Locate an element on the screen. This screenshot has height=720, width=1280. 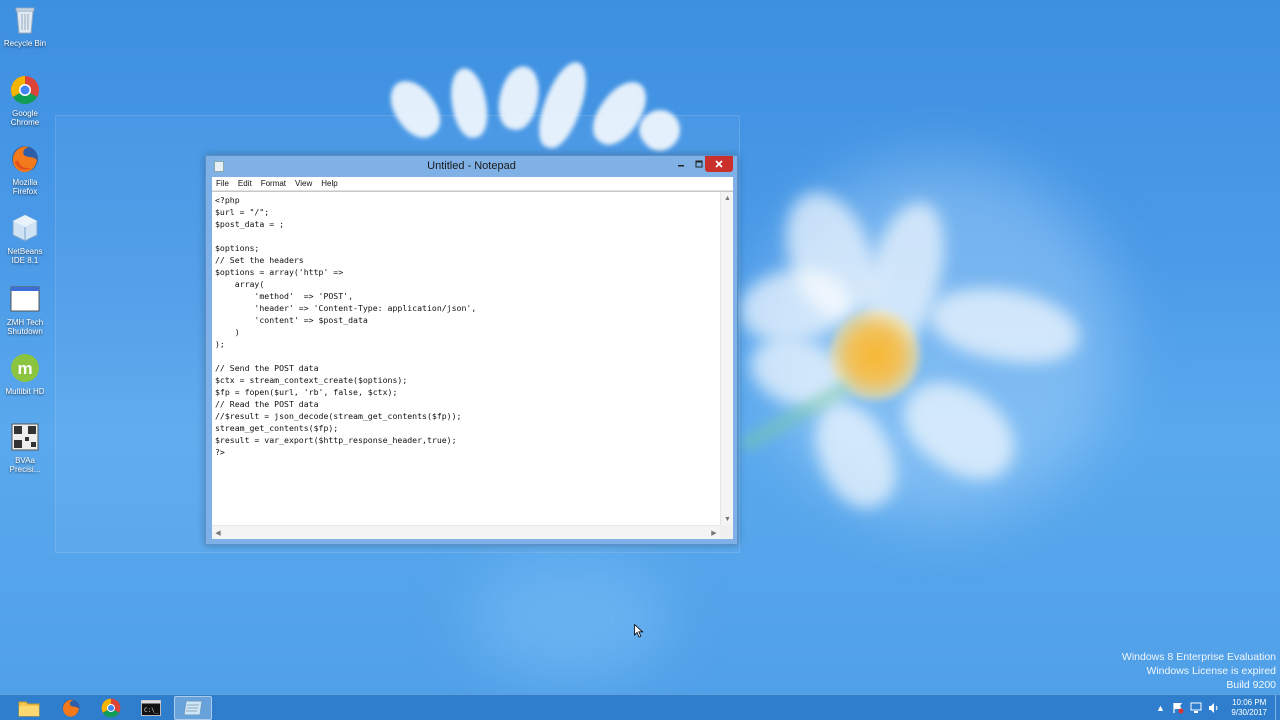
scrollbar-corner is located at coordinates (726, 532).